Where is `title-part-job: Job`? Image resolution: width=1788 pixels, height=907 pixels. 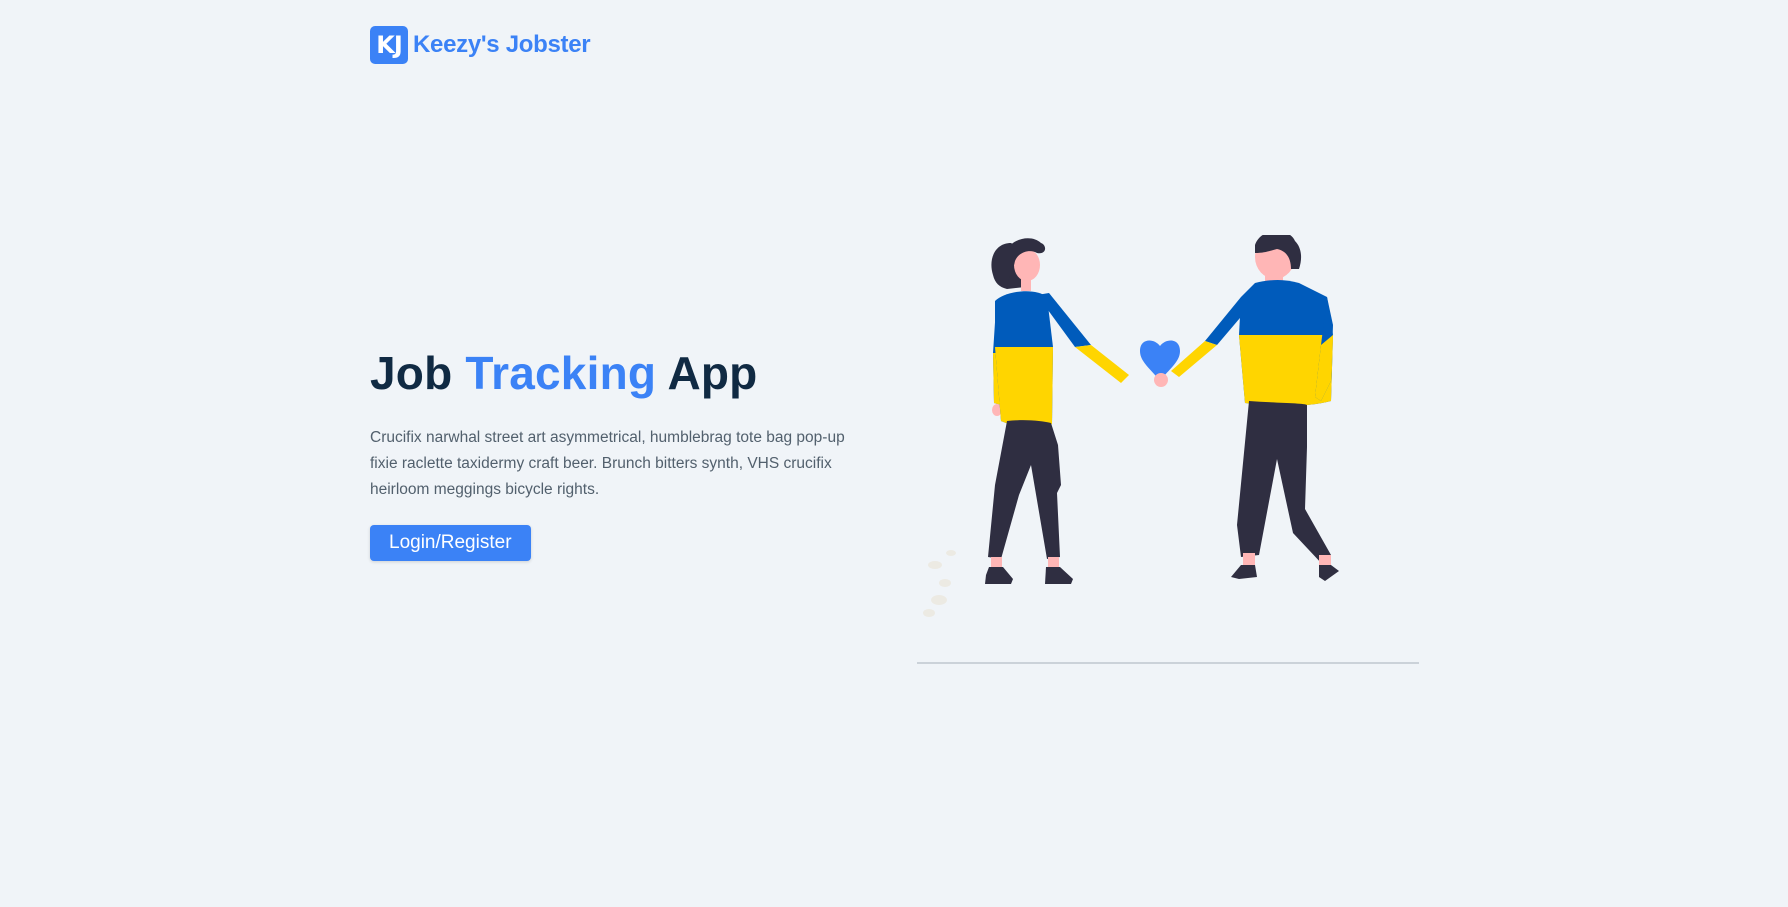
title-part-job: Job is located at coordinates (418, 373).